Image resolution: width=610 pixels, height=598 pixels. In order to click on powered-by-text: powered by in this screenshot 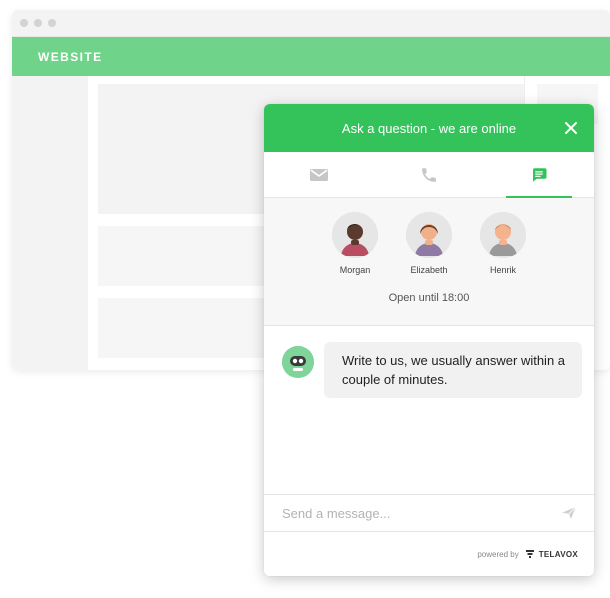, I will do `click(498, 554)`.